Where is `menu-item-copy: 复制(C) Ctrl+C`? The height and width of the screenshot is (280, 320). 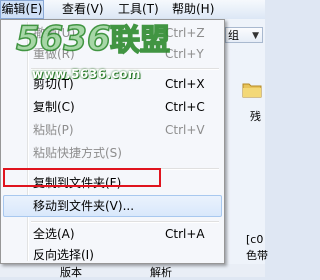
menu-item-copy: 复制(C) Ctrl+C is located at coordinates (112, 107).